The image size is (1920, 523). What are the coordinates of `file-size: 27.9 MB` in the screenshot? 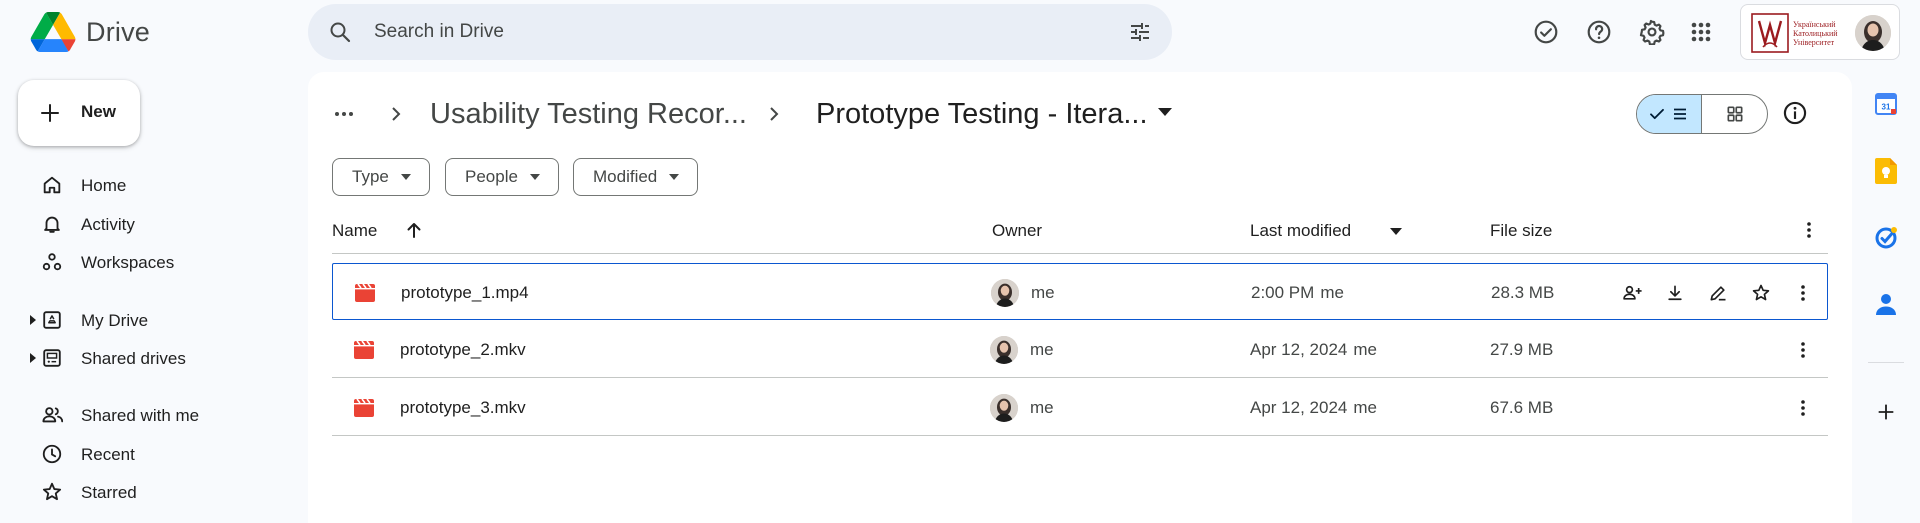 It's located at (1522, 349).